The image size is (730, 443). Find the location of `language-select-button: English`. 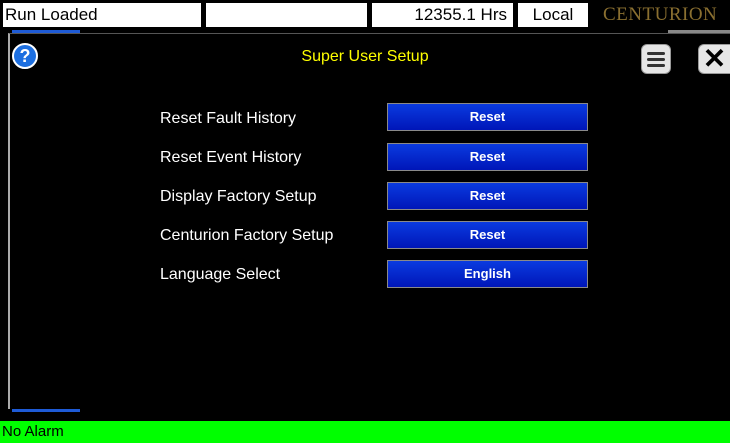

language-select-button: English is located at coordinates (487, 274).